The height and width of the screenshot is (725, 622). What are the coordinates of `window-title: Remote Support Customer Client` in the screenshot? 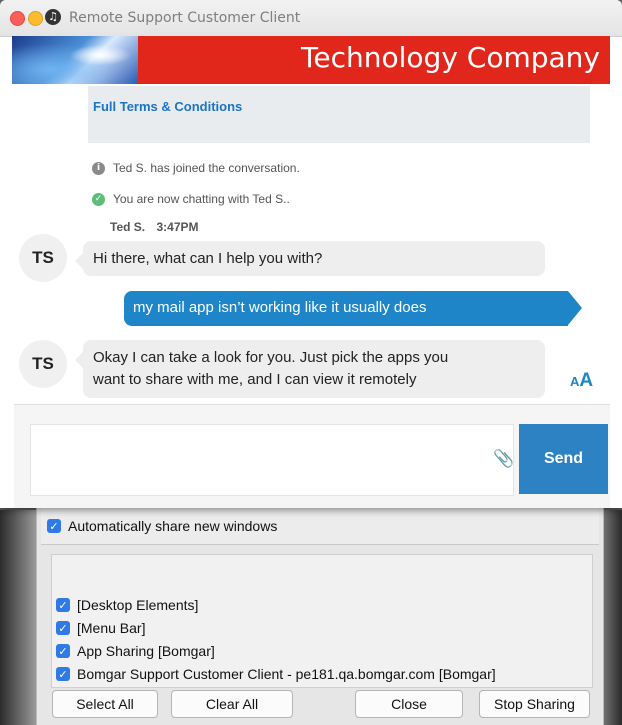 It's located at (185, 18).